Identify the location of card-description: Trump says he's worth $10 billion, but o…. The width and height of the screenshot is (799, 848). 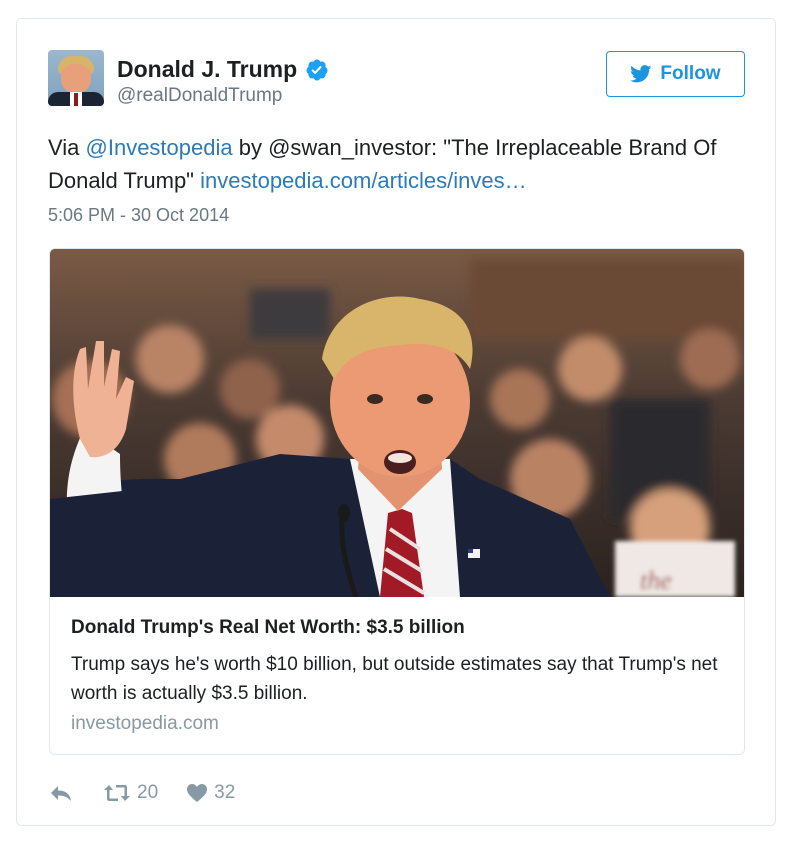
(394, 679).